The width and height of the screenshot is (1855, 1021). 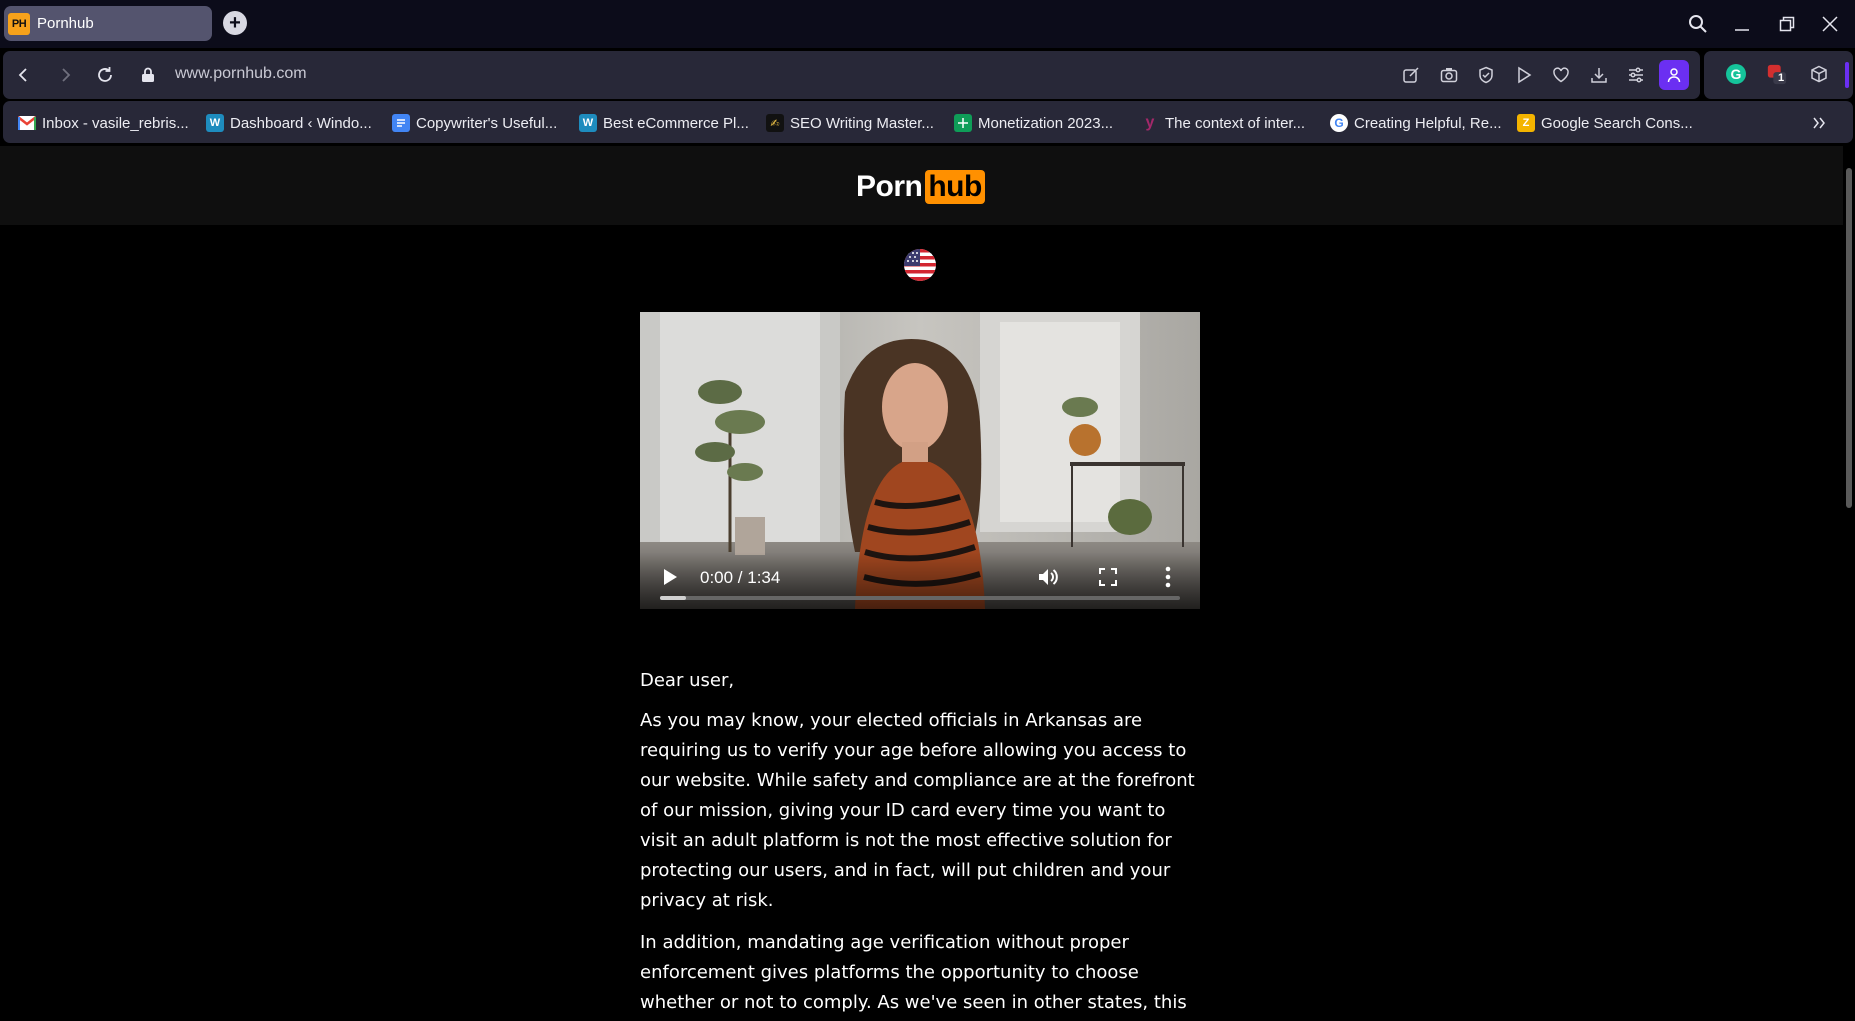 What do you see at coordinates (1636, 75) in the screenshot?
I see `settings-sliders-icon` at bounding box center [1636, 75].